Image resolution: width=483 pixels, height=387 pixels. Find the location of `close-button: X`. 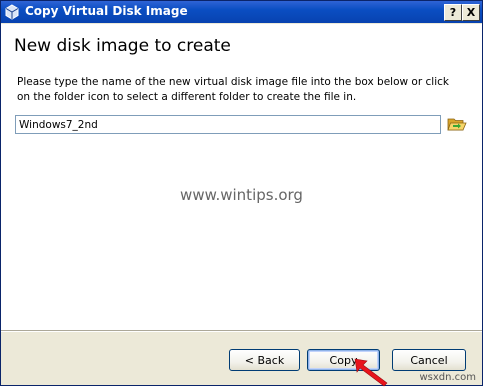

close-button: X is located at coordinates (471, 12).